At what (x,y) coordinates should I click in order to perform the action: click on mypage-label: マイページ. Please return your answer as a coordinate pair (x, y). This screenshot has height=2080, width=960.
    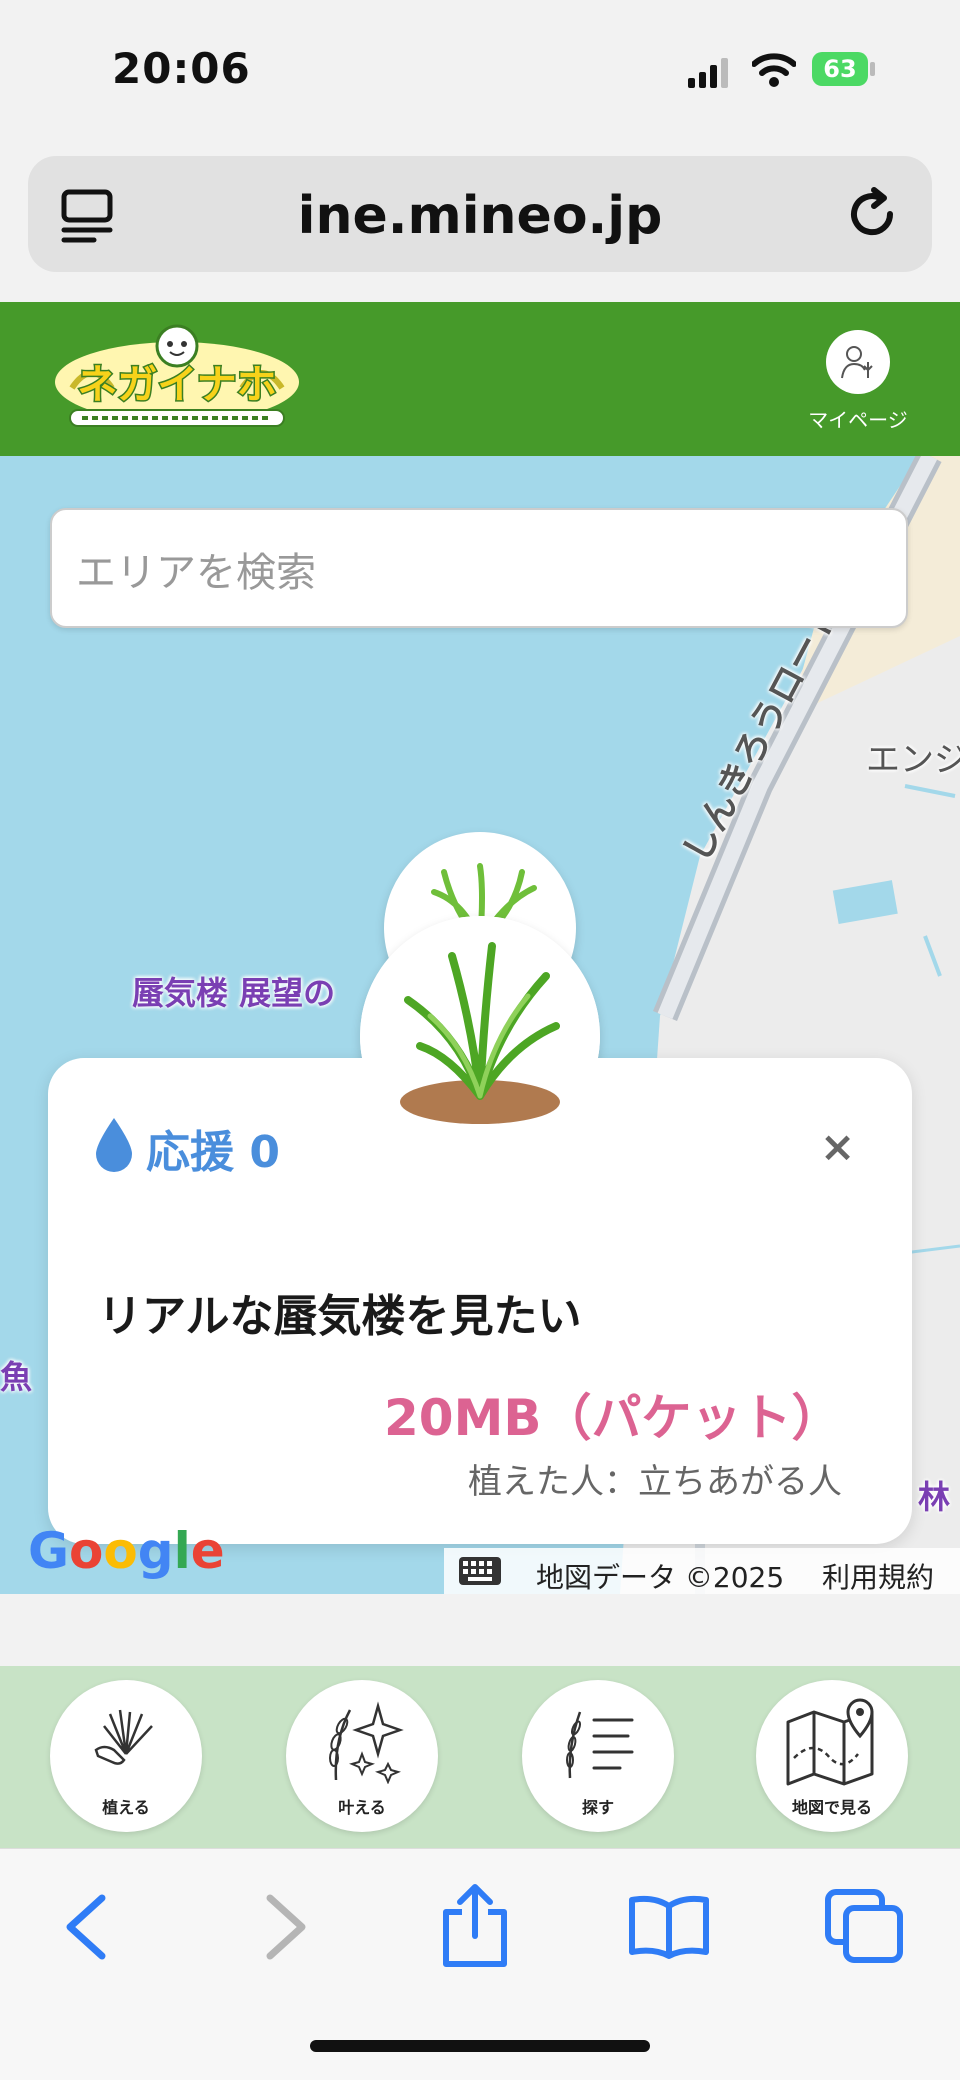
    Looking at the image, I should click on (858, 418).